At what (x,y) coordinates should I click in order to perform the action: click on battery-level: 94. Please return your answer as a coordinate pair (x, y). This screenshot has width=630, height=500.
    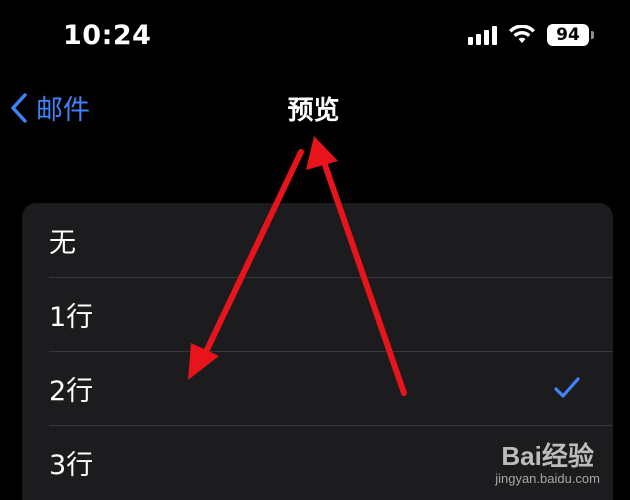
    Looking at the image, I should click on (568, 35).